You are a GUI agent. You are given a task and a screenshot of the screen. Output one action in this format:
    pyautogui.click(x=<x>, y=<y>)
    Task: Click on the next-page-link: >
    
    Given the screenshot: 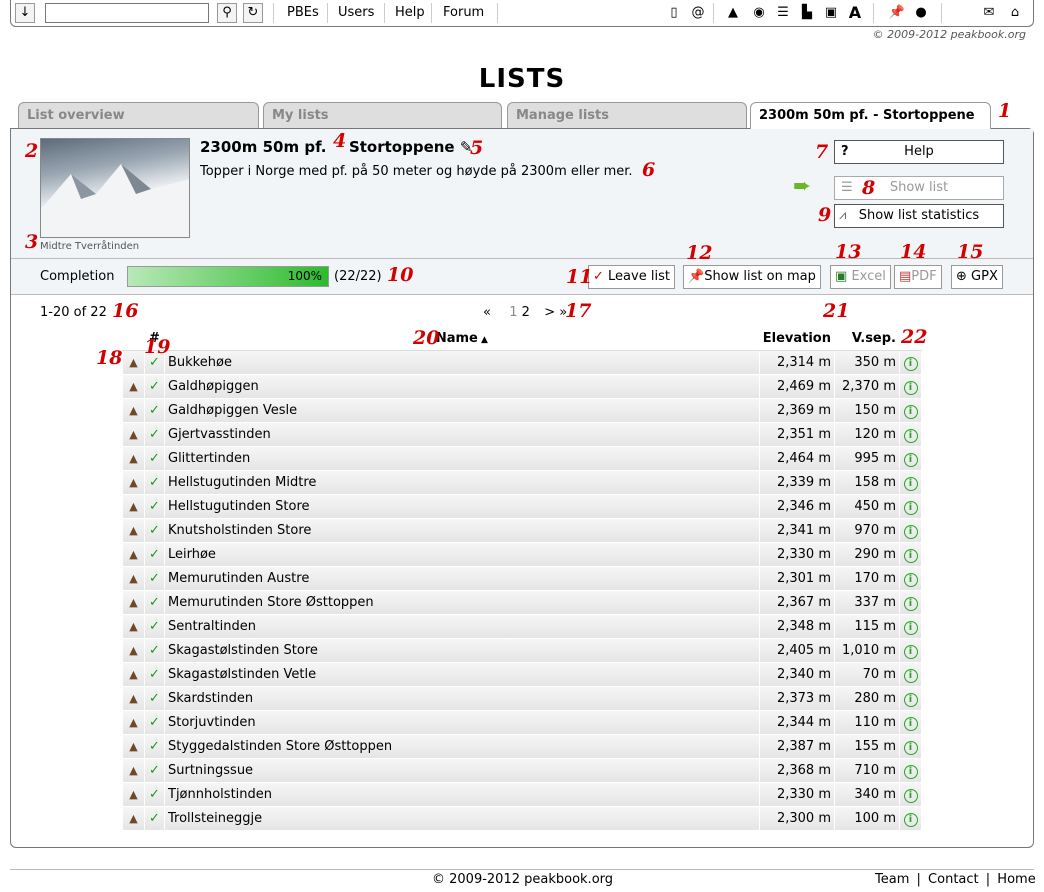 What is the action you would take?
    pyautogui.click(x=549, y=312)
    